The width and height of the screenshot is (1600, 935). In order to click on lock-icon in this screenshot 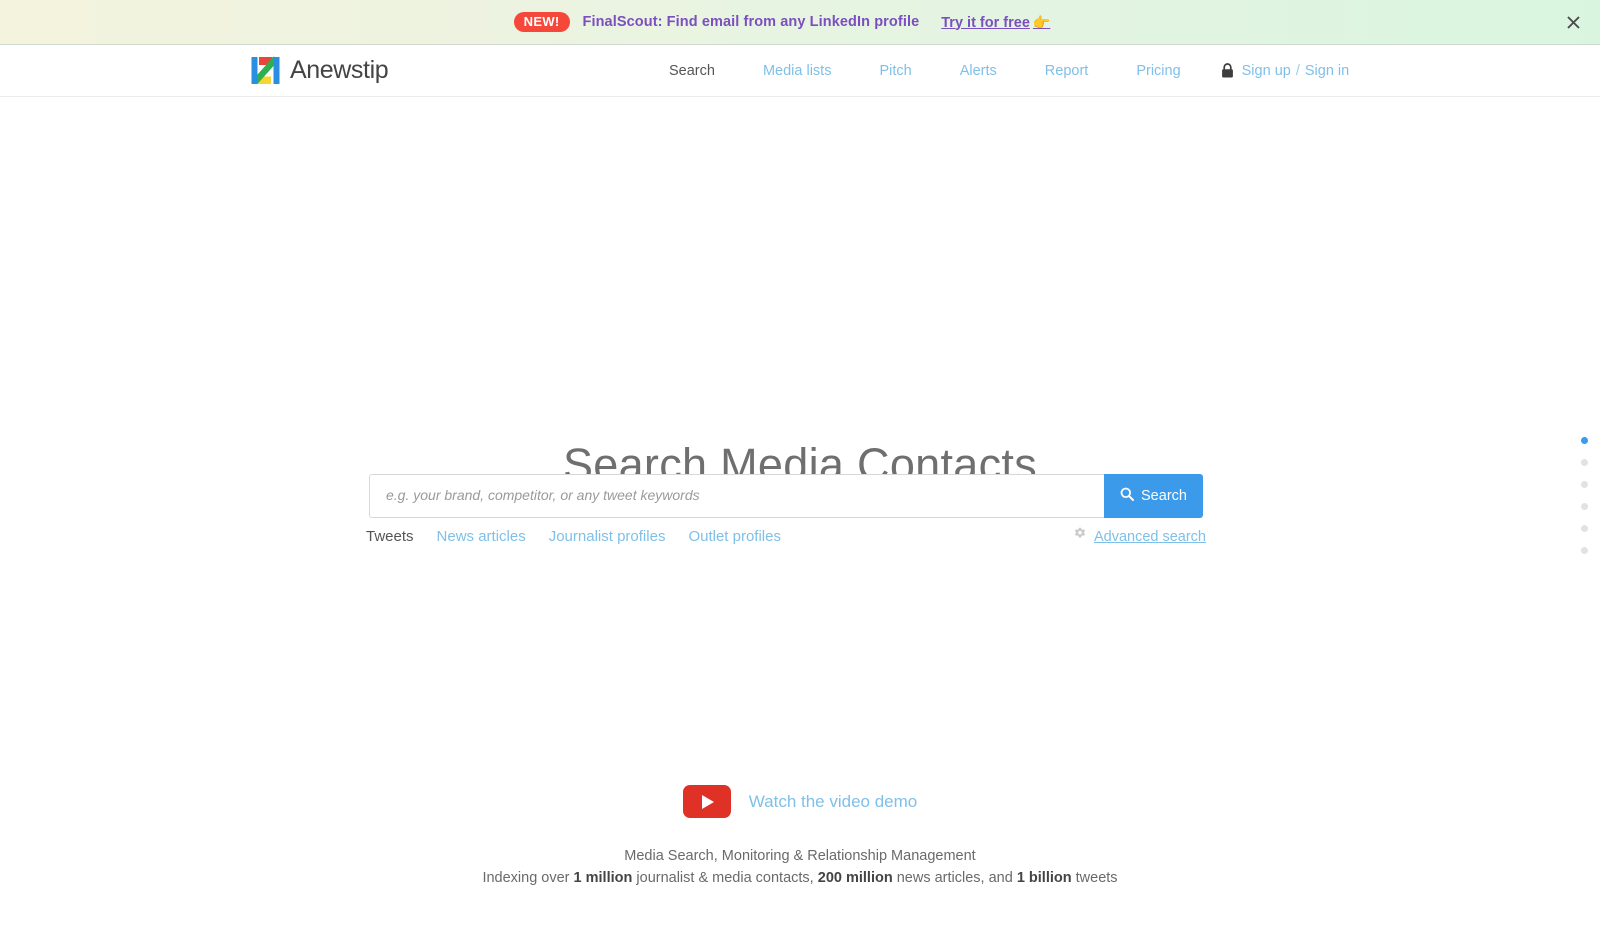, I will do `click(1227, 70)`.